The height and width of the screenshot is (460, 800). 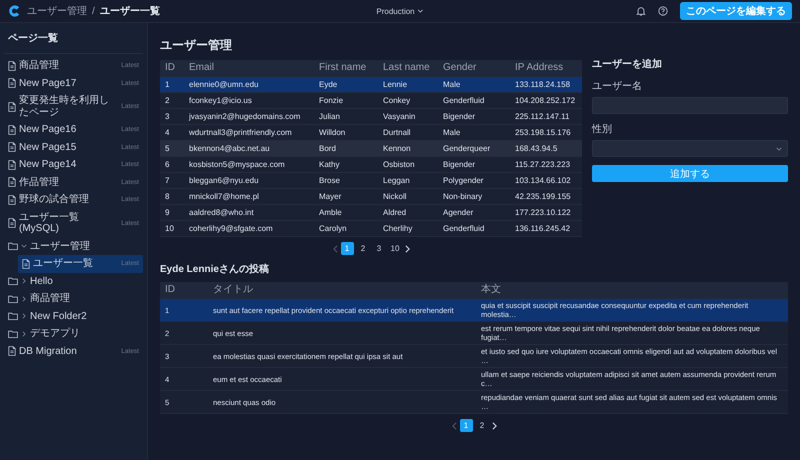 What do you see at coordinates (73, 299) in the screenshot?
I see `sidebar-folder: 商品管理` at bounding box center [73, 299].